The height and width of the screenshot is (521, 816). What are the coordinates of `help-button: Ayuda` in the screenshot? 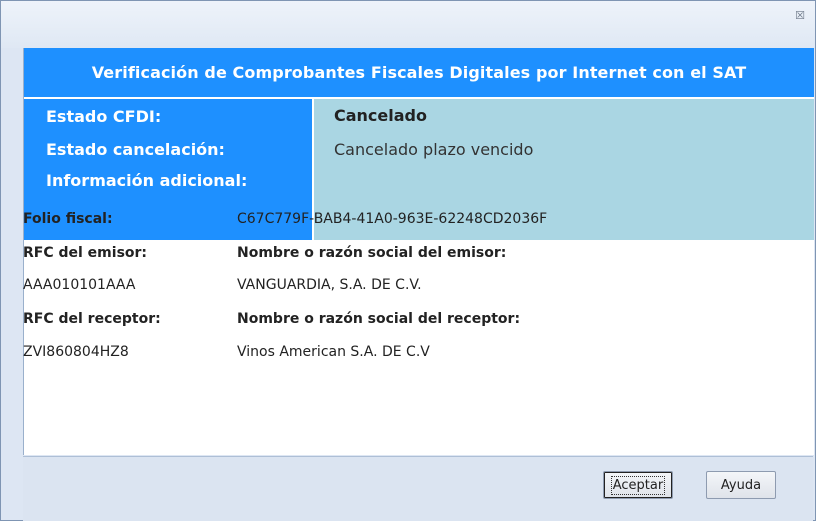 It's located at (741, 485).